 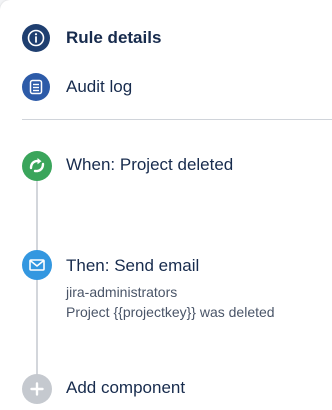 I want to click on action-subject: Project {{projectkey}} was deleted, so click(x=170, y=312).